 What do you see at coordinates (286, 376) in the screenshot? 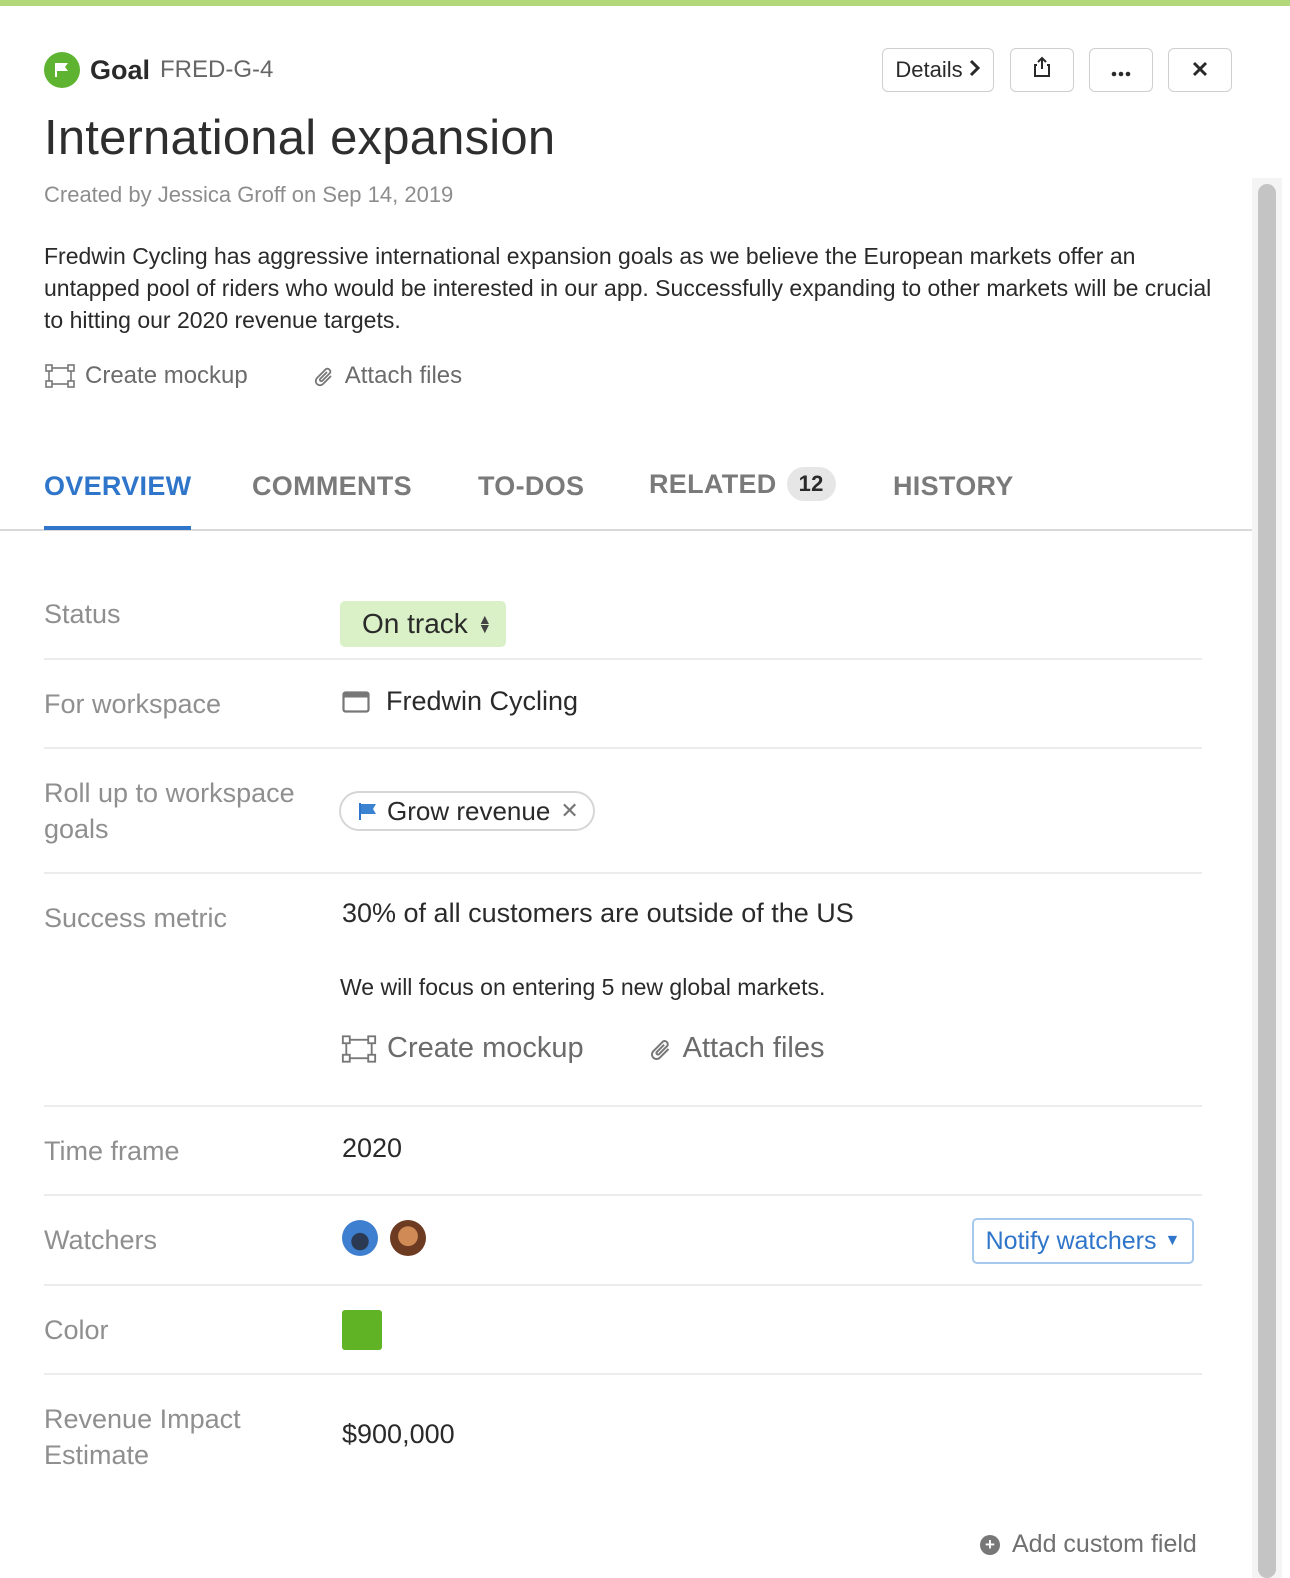
I see `description-actions: Create mockup Attach files` at bounding box center [286, 376].